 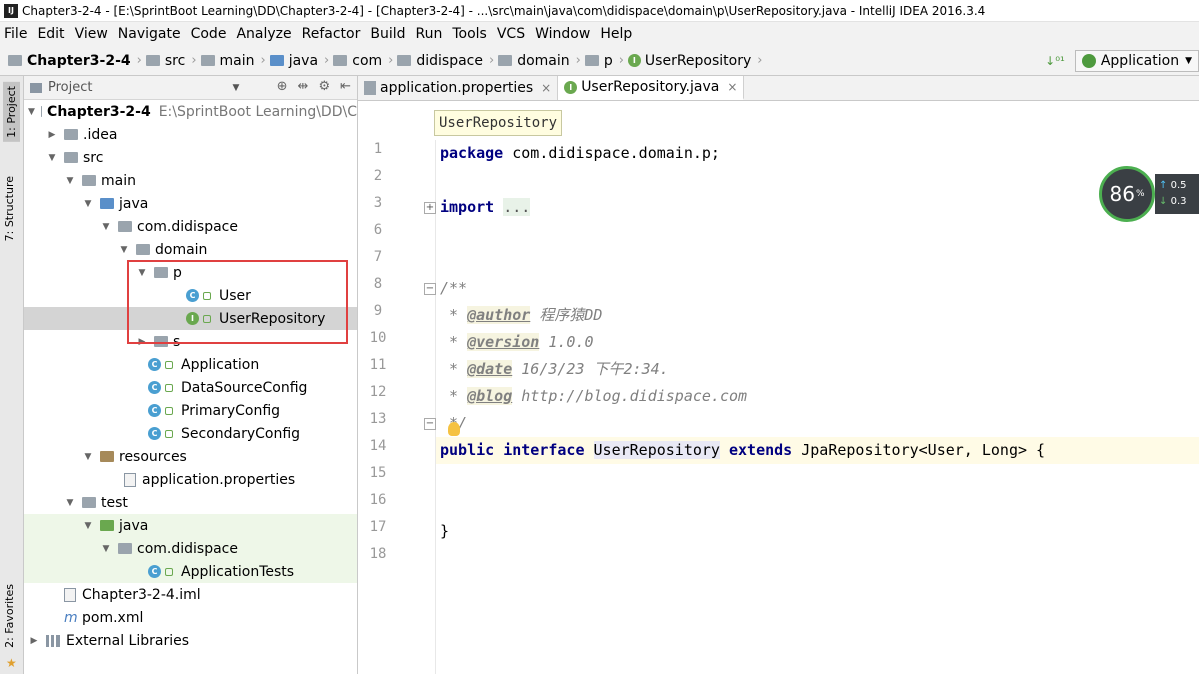 What do you see at coordinates (454, 429) in the screenshot?
I see `lightbulb-intention-icon` at bounding box center [454, 429].